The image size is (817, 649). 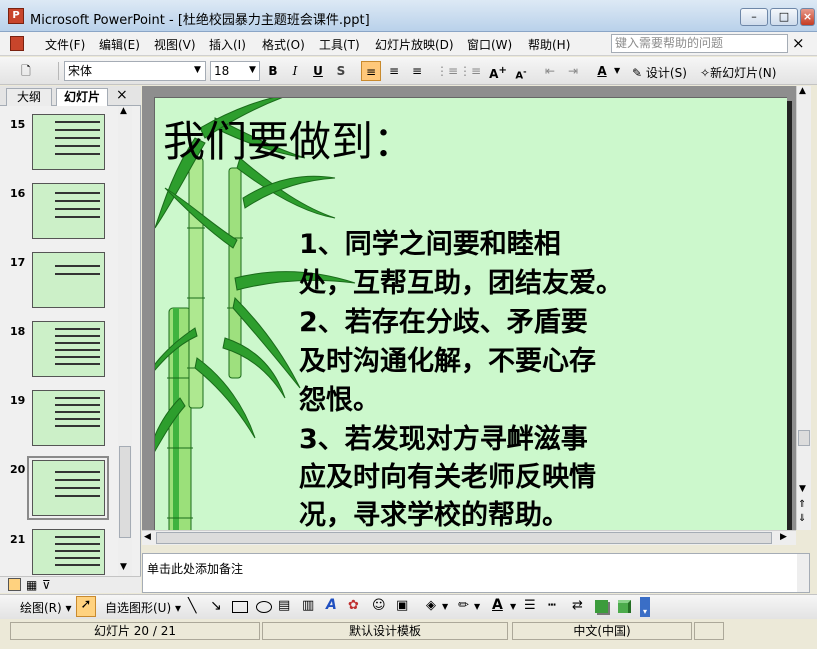 What do you see at coordinates (803, 573) in the screenshot?
I see `notes-scrollbar` at bounding box center [803, 573].